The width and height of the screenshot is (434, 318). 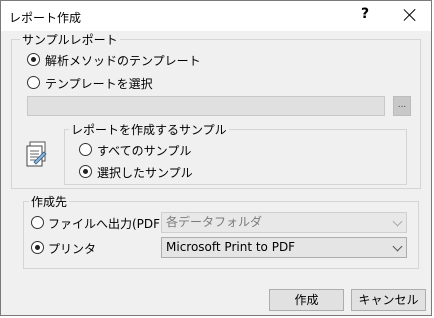 I want to click on file-output-label: ファイルへ出力(PDF), so click(x=106, y=224).